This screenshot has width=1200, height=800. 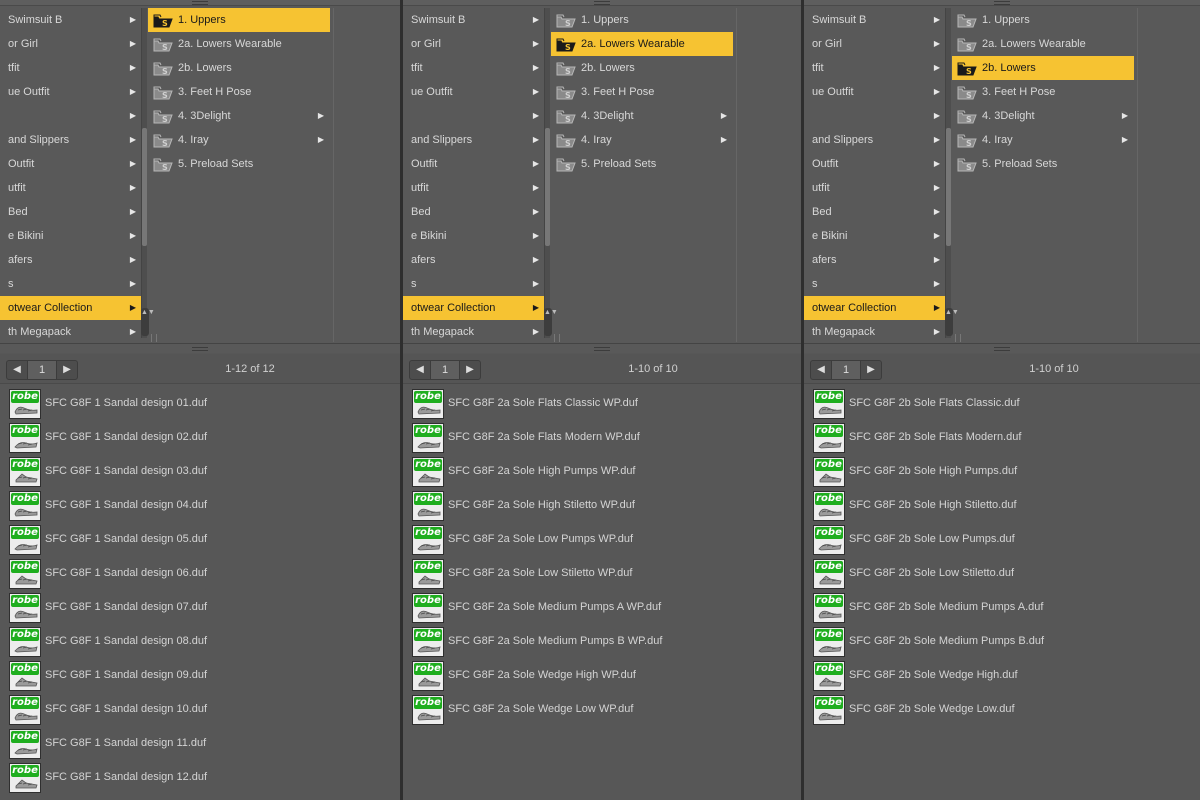 What do you see at coordinates (200, 539) in the screenshot?
I see `file-item: robe SFC G8F 1 Sandal design 05.duf` at bounding box center [200, 539].